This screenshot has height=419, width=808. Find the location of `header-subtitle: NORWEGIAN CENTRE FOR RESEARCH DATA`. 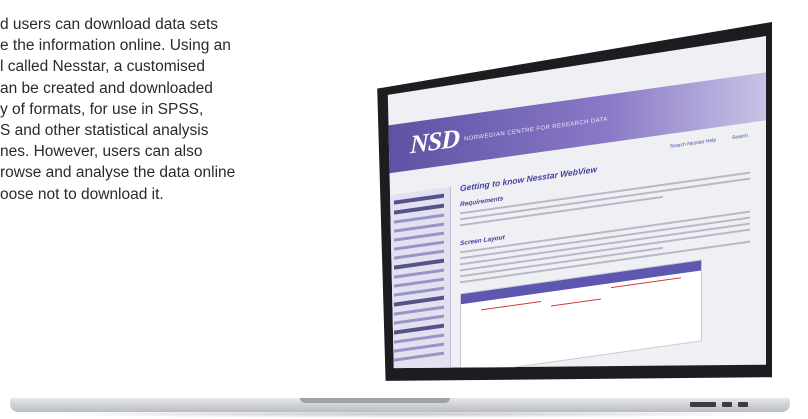

header-subtitle: NORWEGIAN CENTRE FOR RESEARCH DATA is located at coordinates (536, 129).